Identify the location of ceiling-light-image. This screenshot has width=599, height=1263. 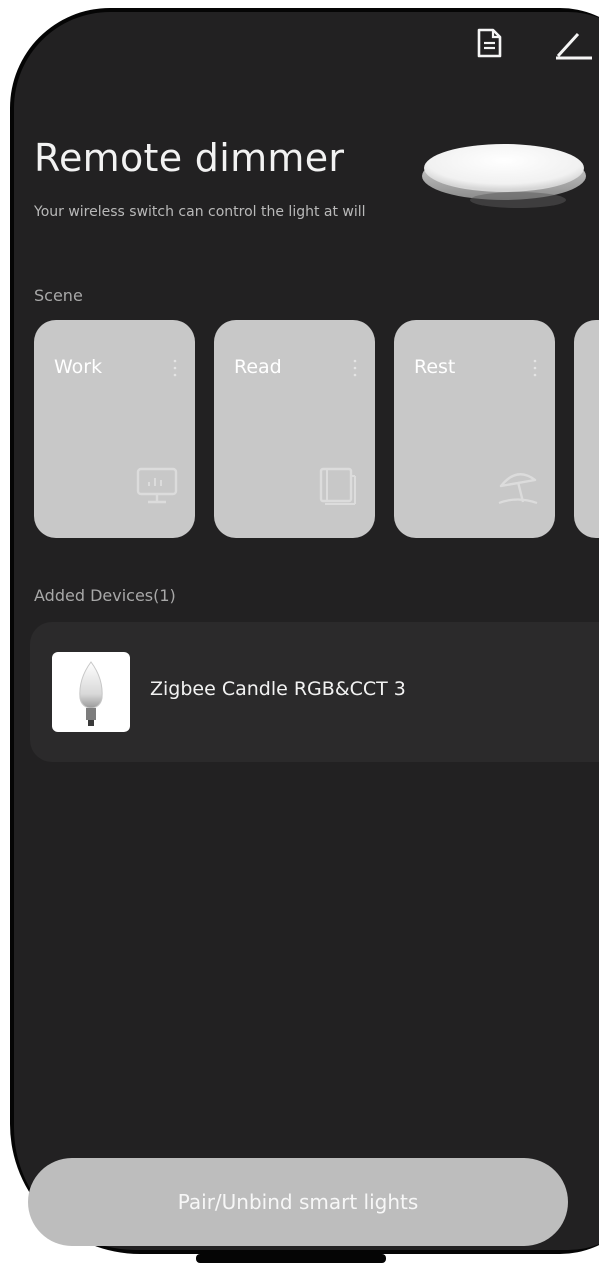
(504, 176).